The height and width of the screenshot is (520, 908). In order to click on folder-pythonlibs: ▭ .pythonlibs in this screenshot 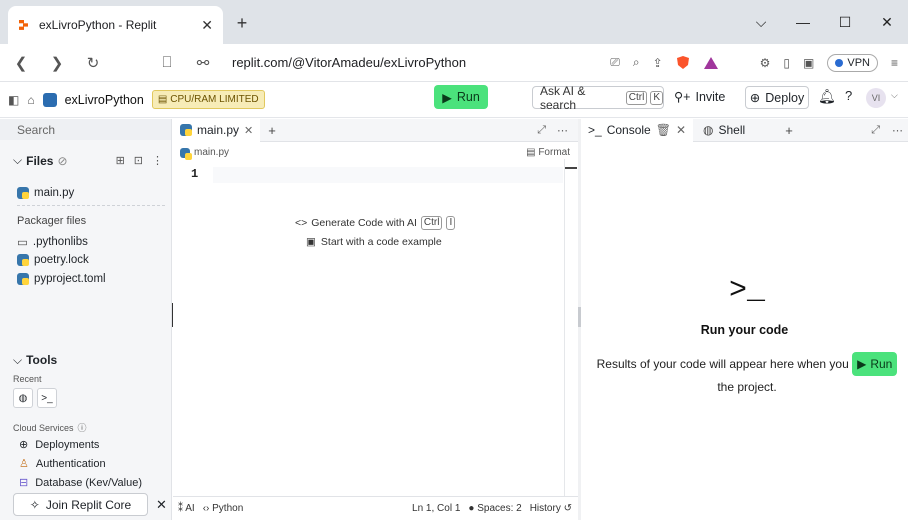, I will do `click(52, 242)`.